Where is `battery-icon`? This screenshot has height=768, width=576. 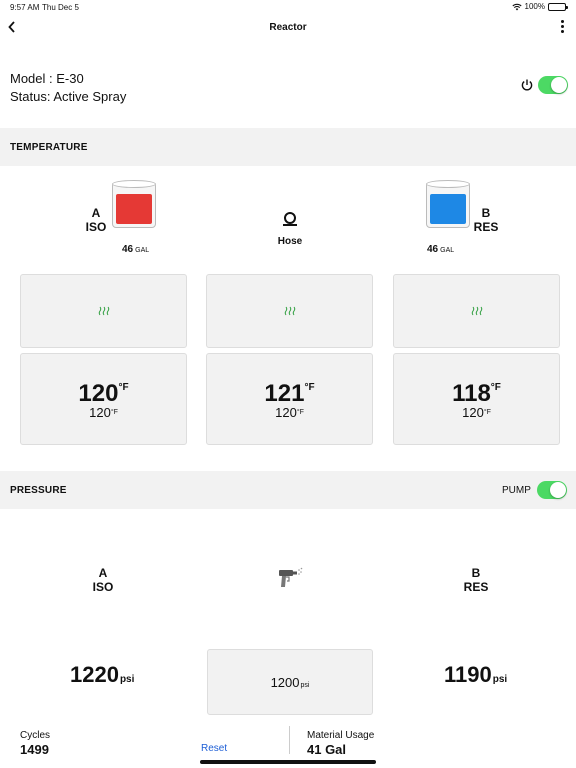 battery-icon is located at coordinates (558, 6).